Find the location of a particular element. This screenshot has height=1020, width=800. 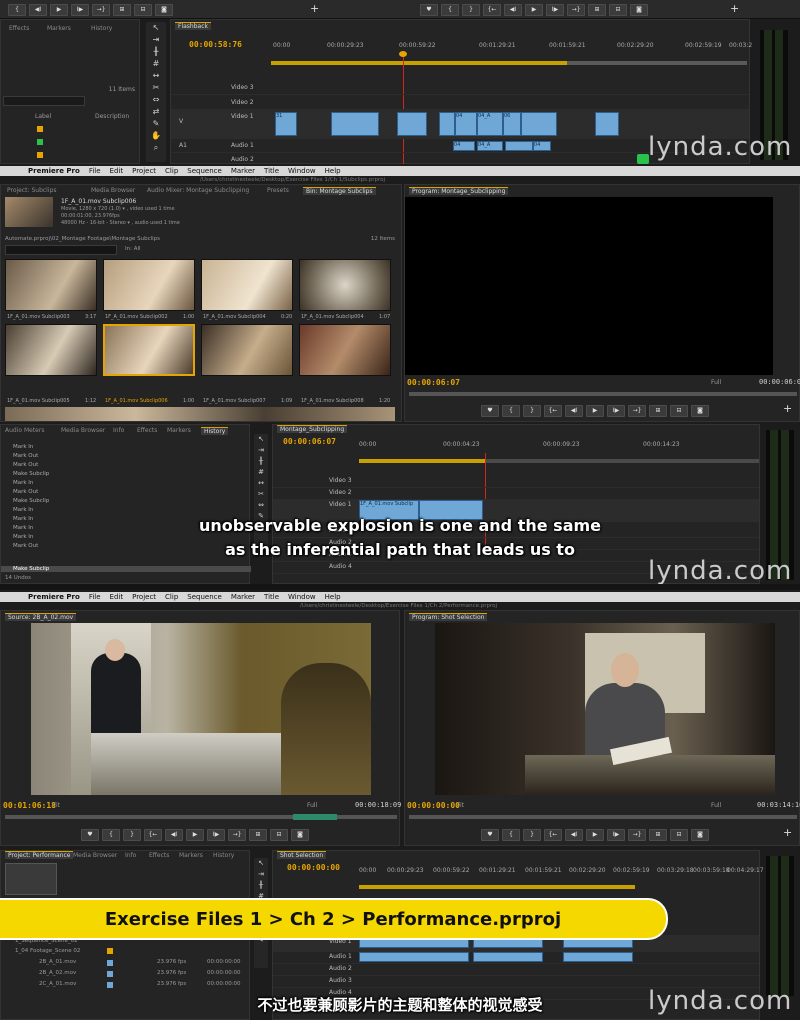

source-scrubber is located at coordinates (201, 817).